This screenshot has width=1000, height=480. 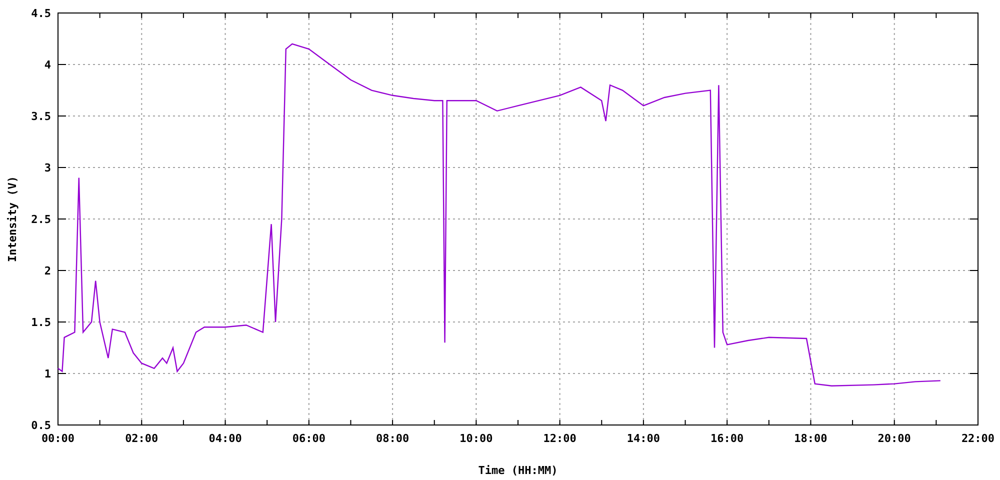 I want to click on y-tick-label: 2, so click(x=47, y=271).